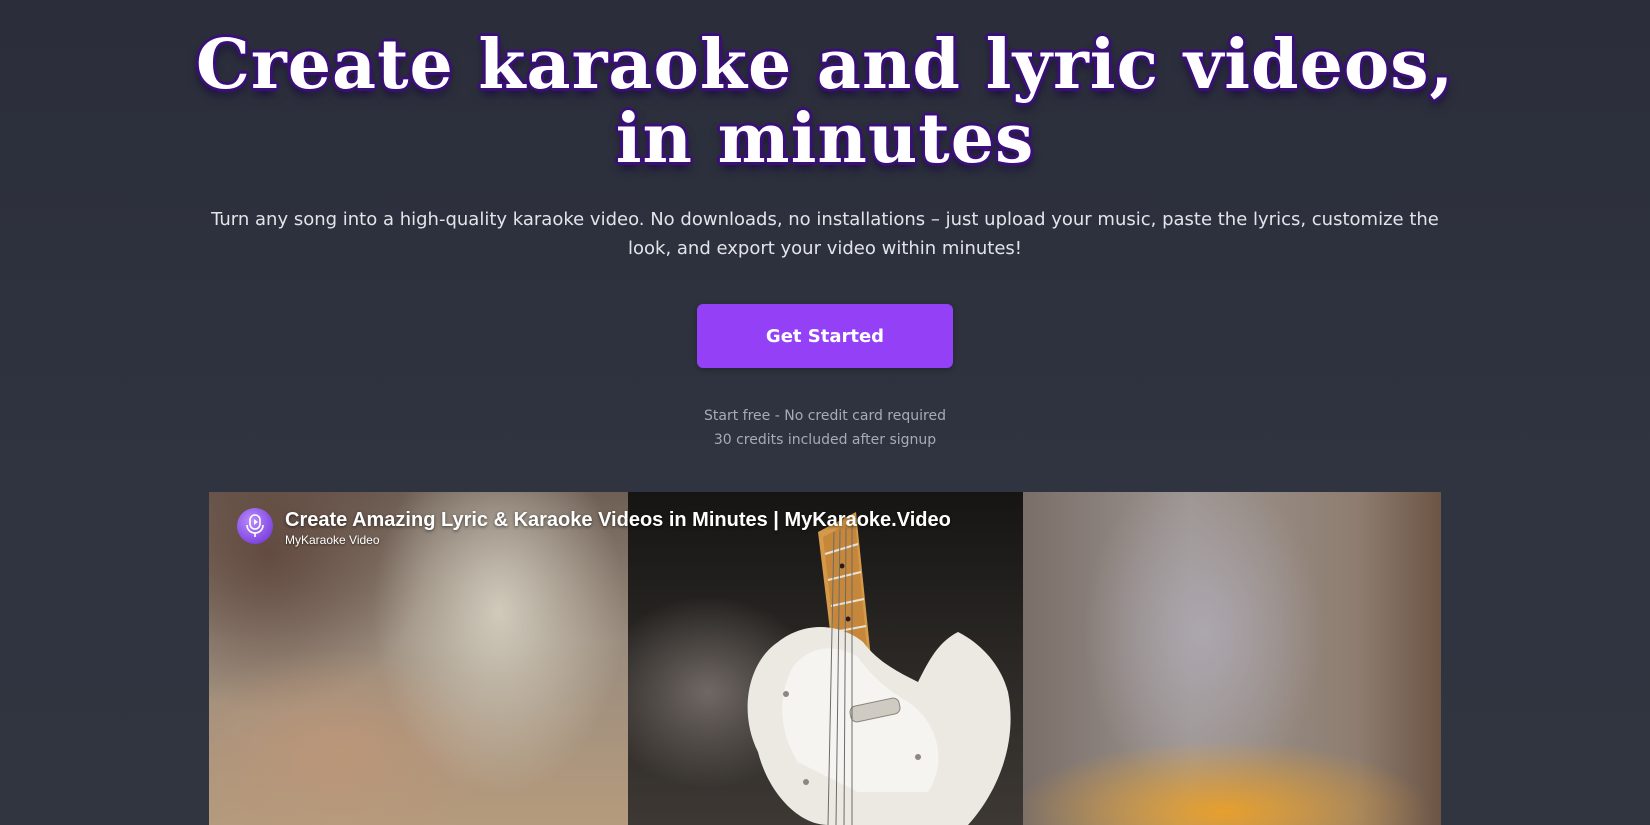 The width and height of the screenshot is (1650, 825). What do you see at coordinates (825, 440) in the screenshot?
I see `credits-note: 30 credits included after signup` at bounding box center [825, 440].